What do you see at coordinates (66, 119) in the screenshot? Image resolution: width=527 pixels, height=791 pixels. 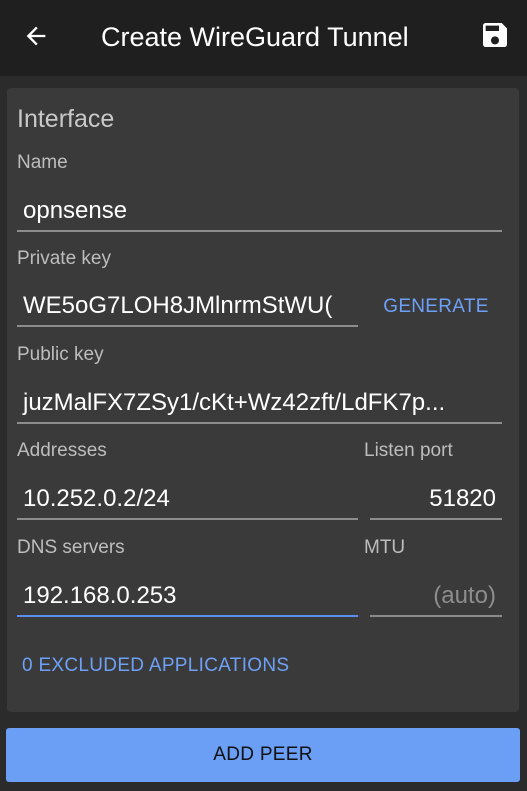 I see `section-title-interface: Interface` at bounding box center [66, 119].